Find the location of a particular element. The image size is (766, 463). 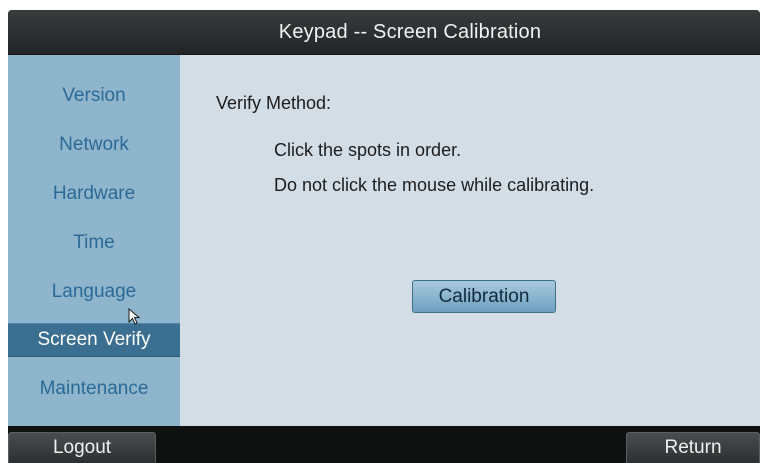

sidebar-item-maintenance: Maintenance is located at coordinates (94, 389).